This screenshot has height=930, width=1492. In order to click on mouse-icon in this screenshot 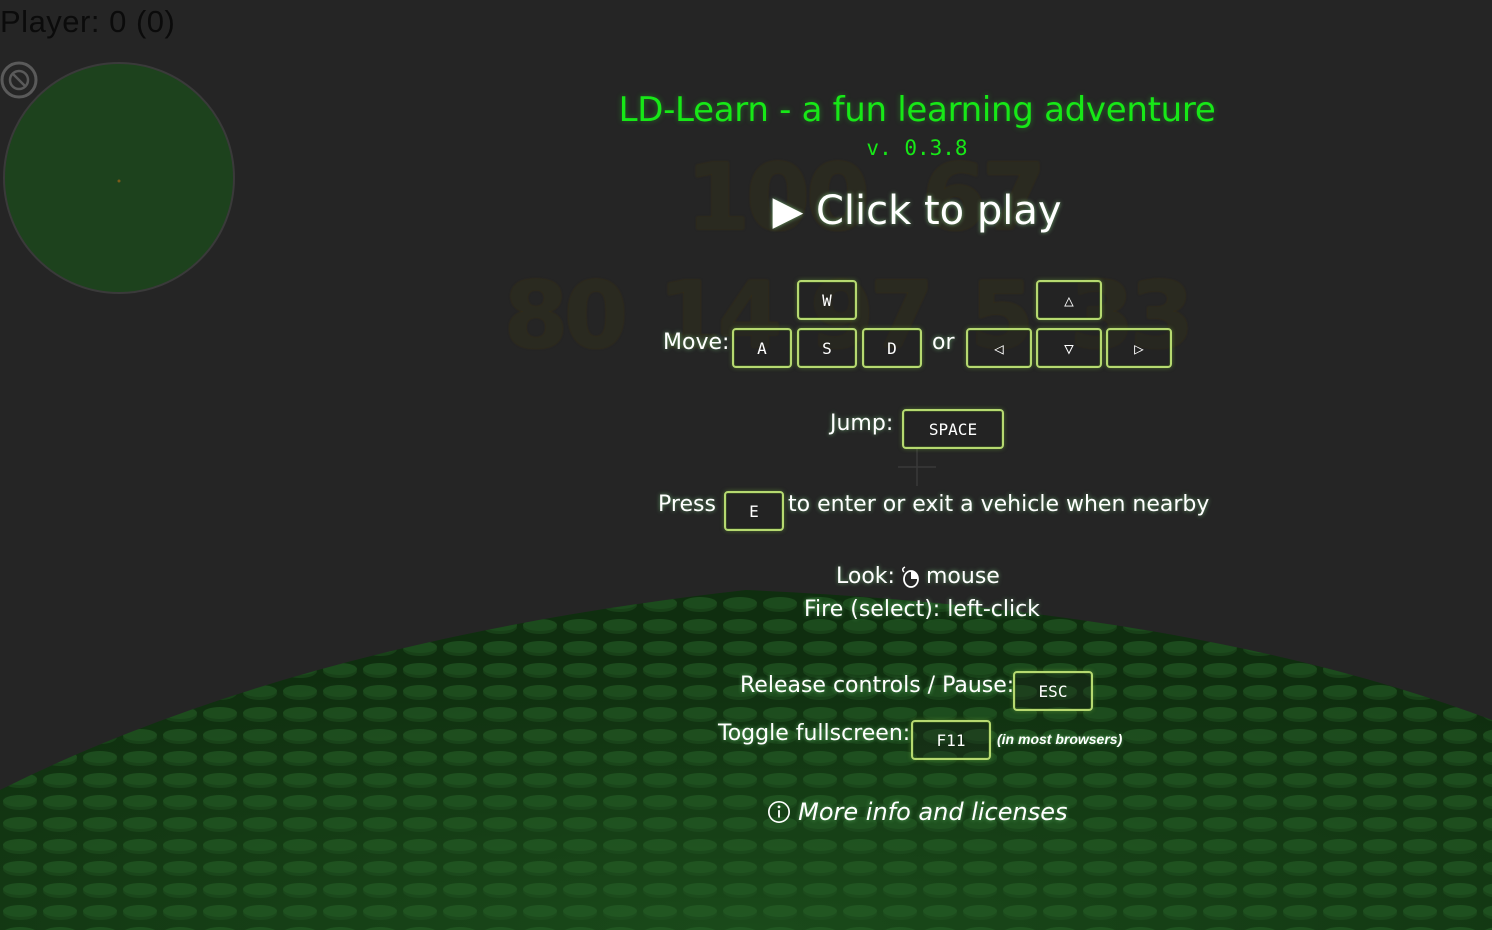, I will do `click(910, 577)`.